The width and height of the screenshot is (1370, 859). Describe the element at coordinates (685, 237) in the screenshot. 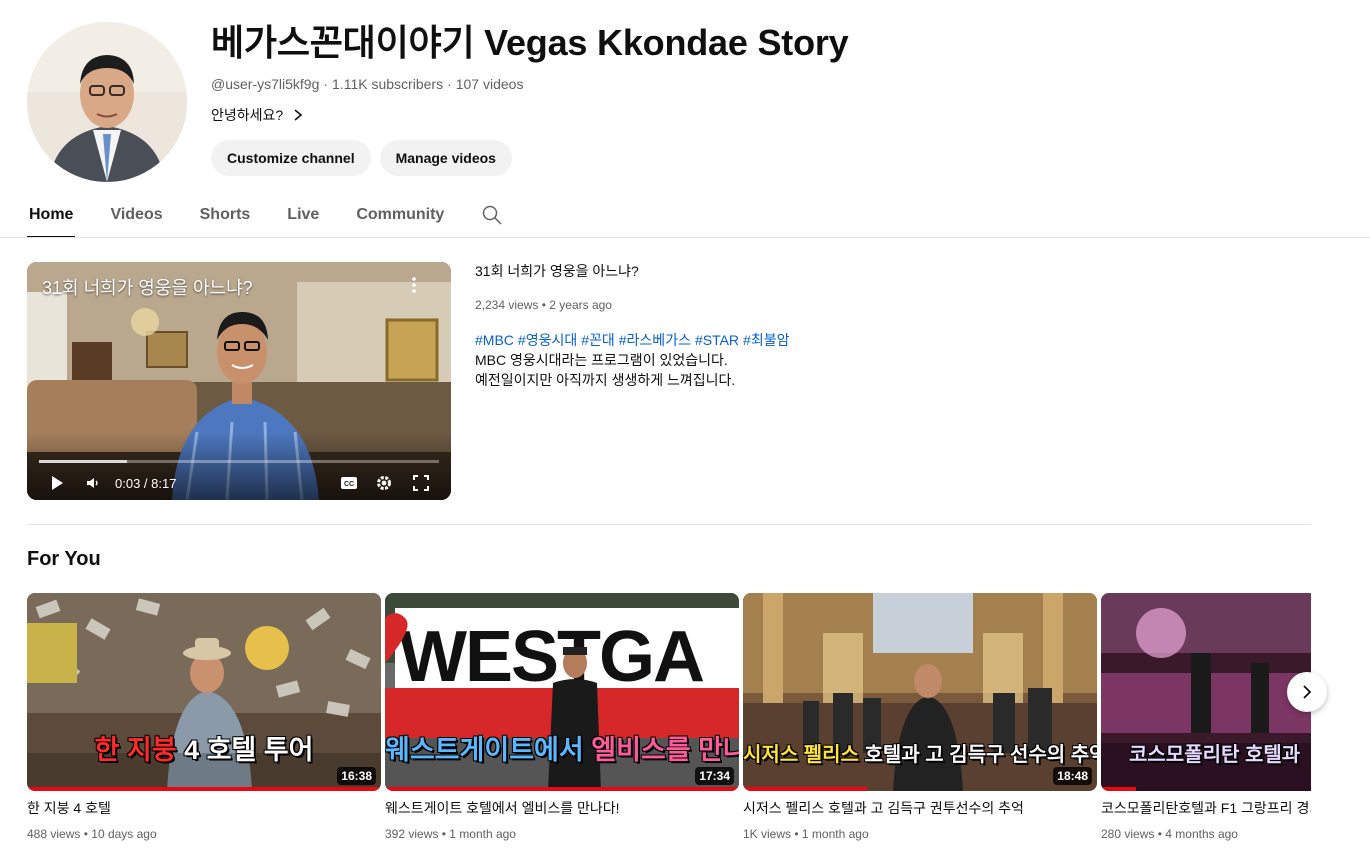

I see `tabs-divider` at that location.